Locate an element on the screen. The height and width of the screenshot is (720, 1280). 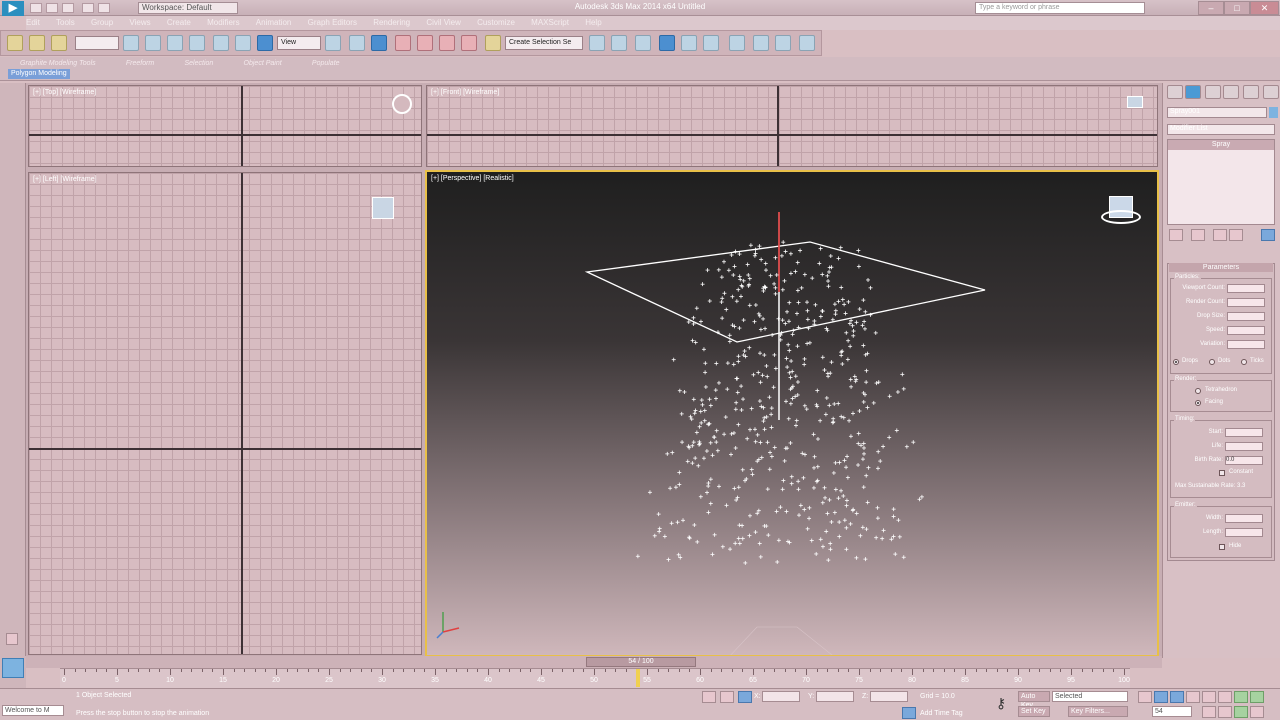
bind-spacewarp-icon is located at coordinates (59, 43).